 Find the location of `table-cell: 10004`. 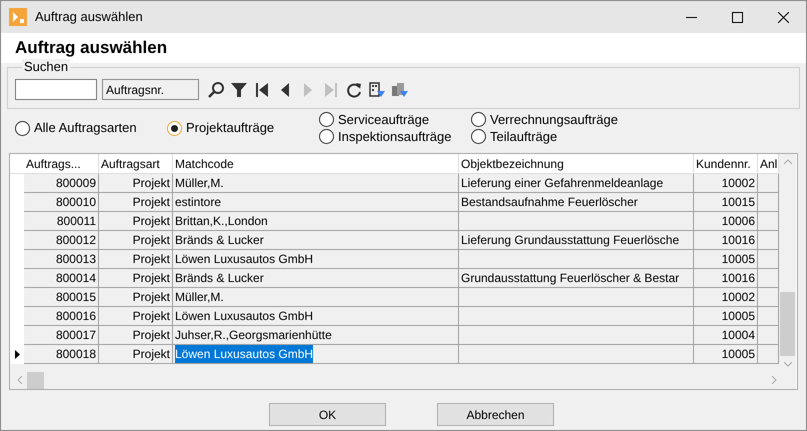

table-cell: 10004 is located at coordinates (726, 335).